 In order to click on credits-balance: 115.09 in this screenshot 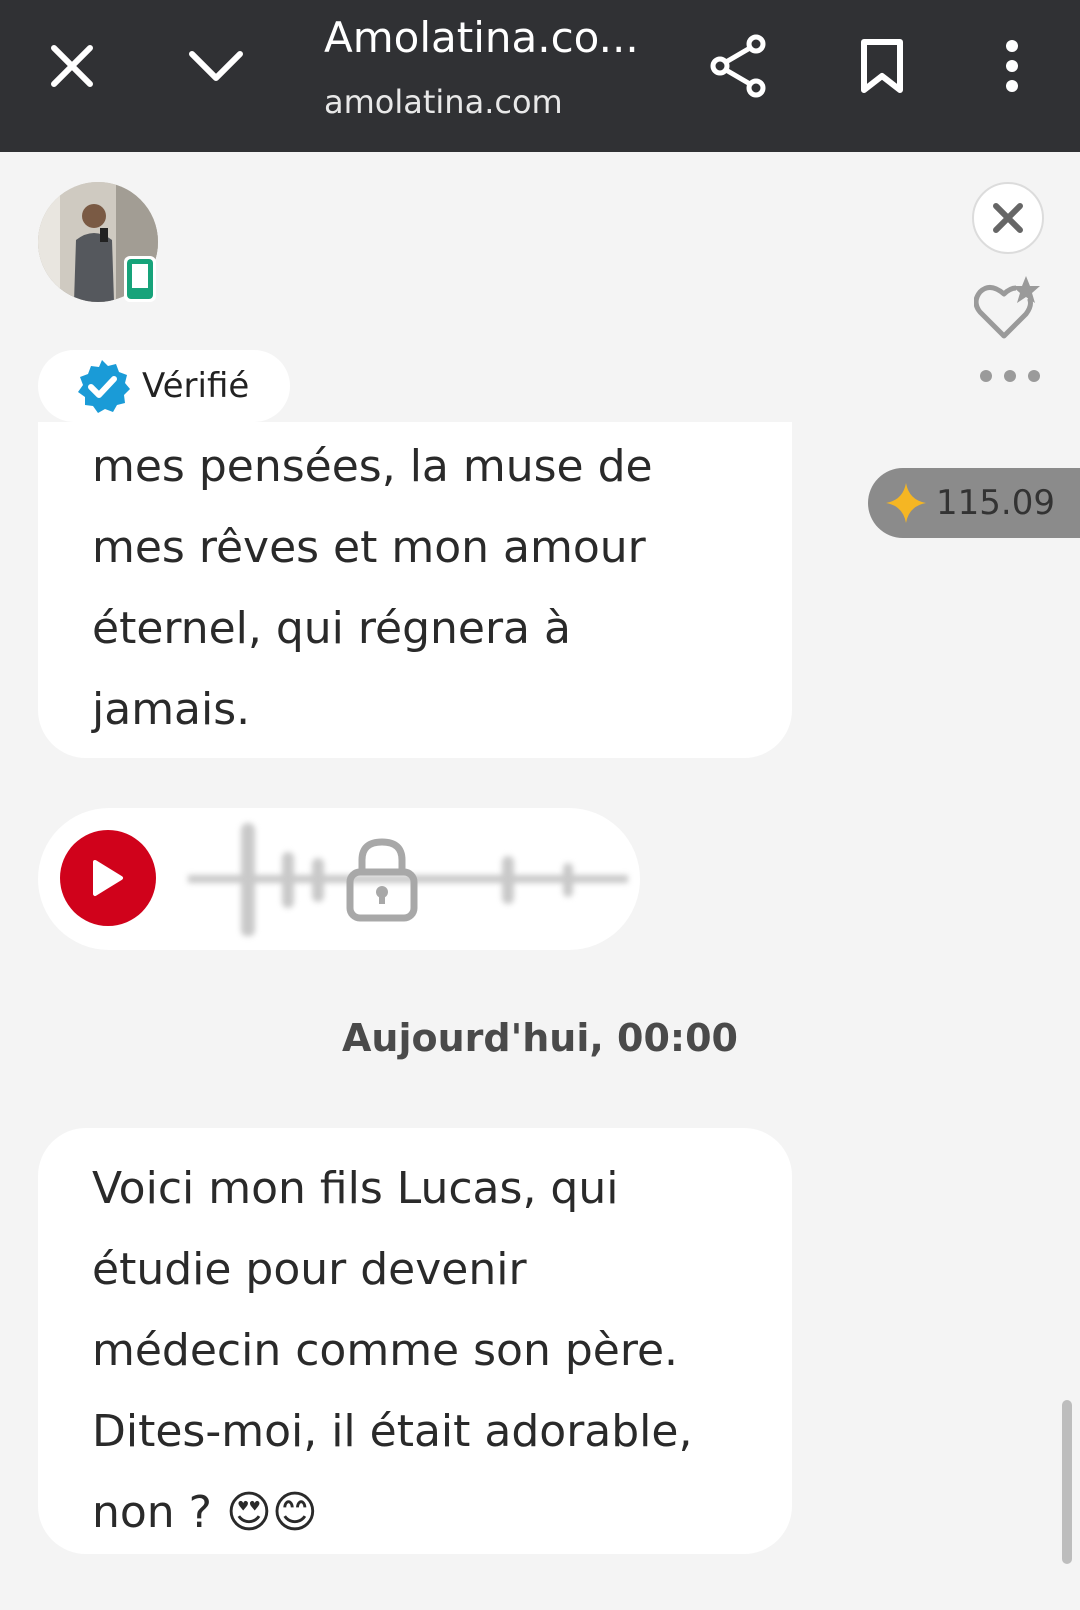, I will do `click(974, 503)`.